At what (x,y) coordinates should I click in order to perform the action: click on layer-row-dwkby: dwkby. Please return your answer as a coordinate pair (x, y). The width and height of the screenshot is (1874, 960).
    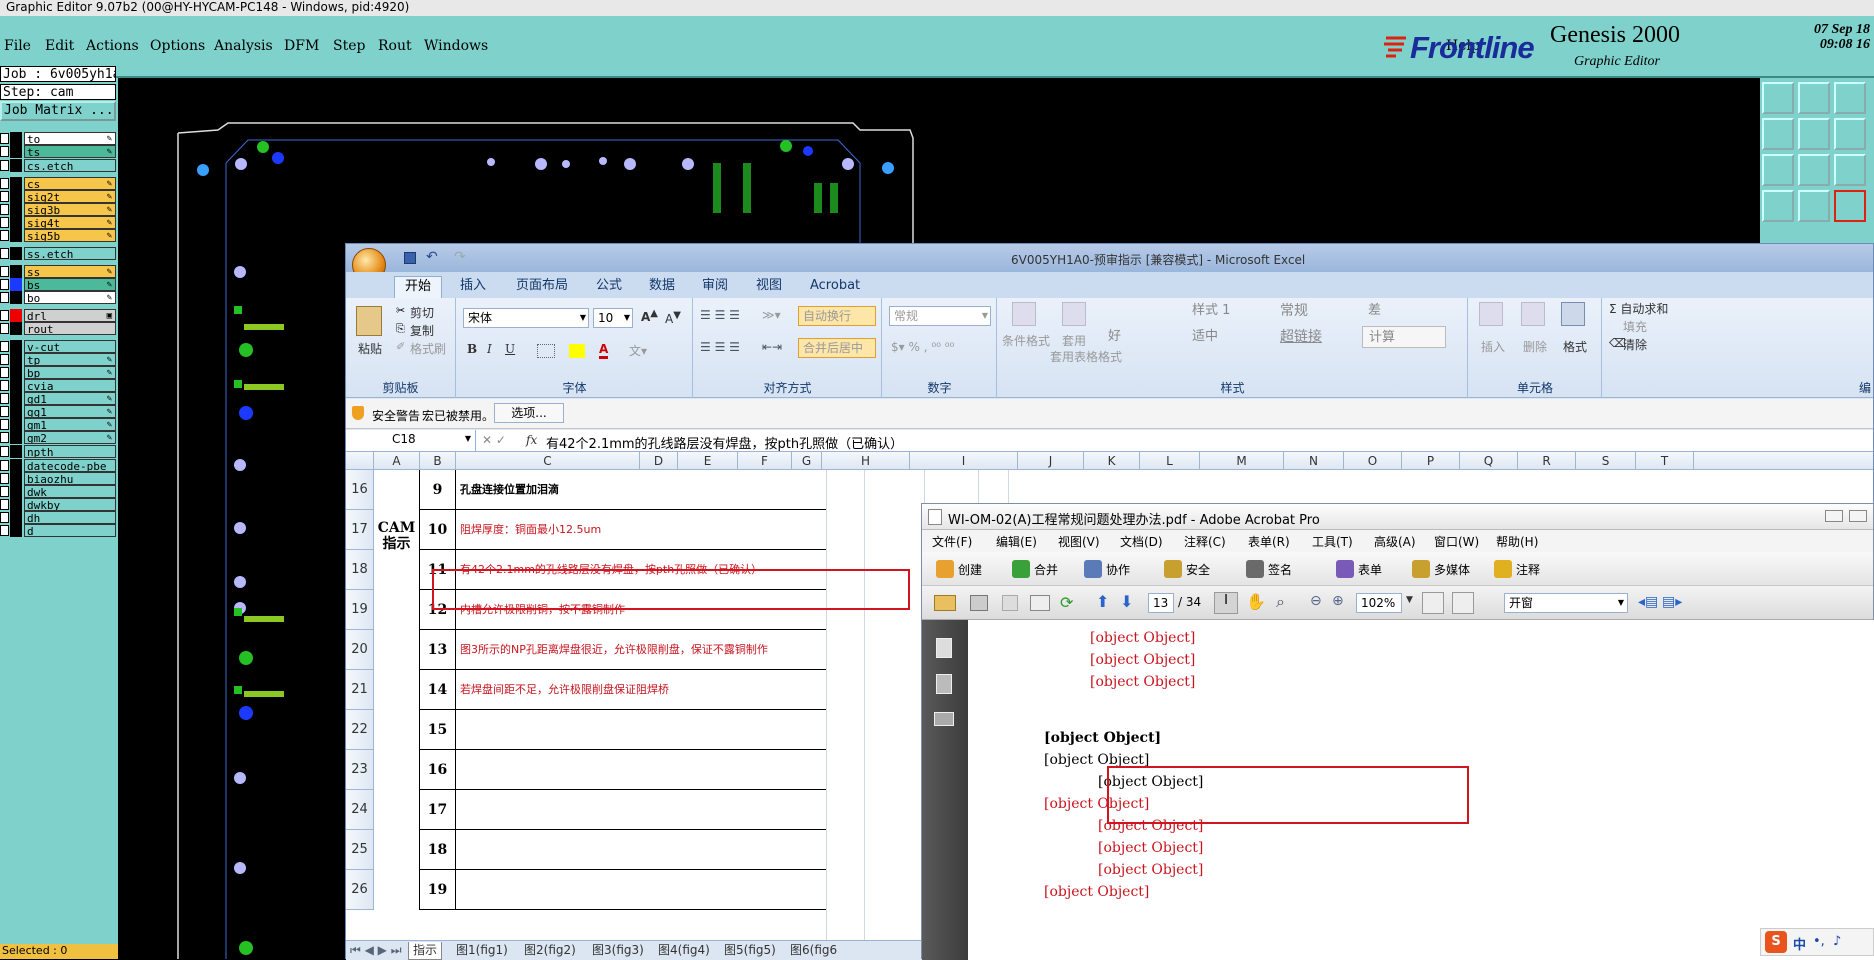
    Looking at the image, I should click on (58, 504).